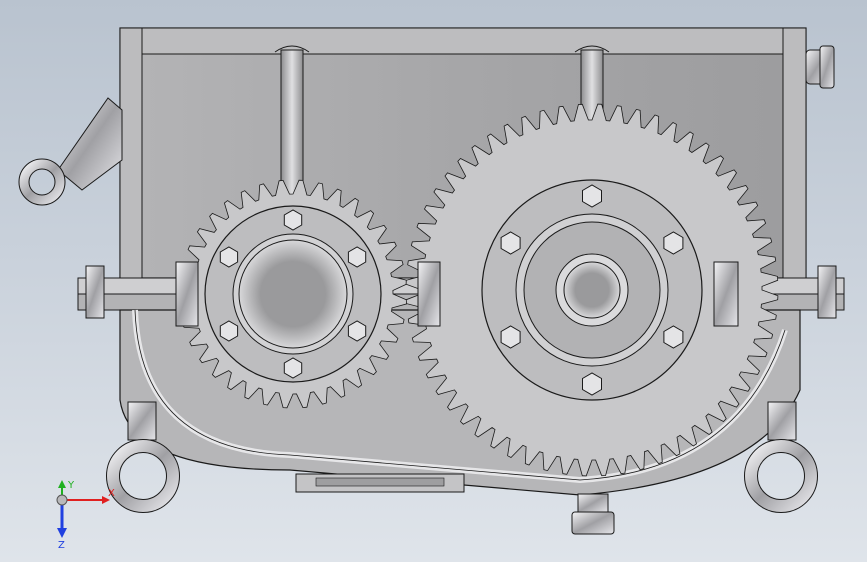 This screenshot has height=562, width=867. What do you see at coordinates (61, 545) in the screenshot?
I see `z-axis-label: Z` at bounding box center [61, 545].